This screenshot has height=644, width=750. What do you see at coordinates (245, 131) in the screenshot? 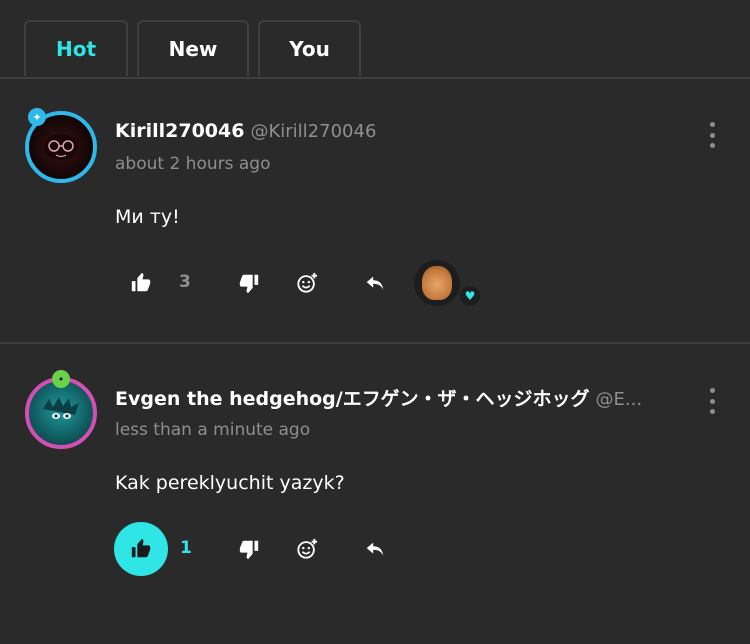
I see `comment-author: Kirill270046 @Kirill270046` at bounding box center [245, 131].